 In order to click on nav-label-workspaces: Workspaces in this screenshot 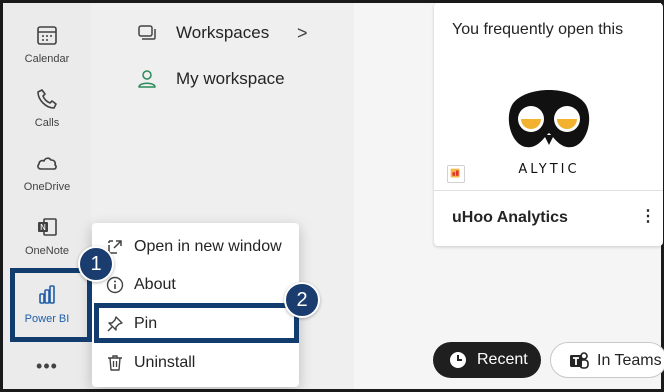, I will do `click(223, 32)`.